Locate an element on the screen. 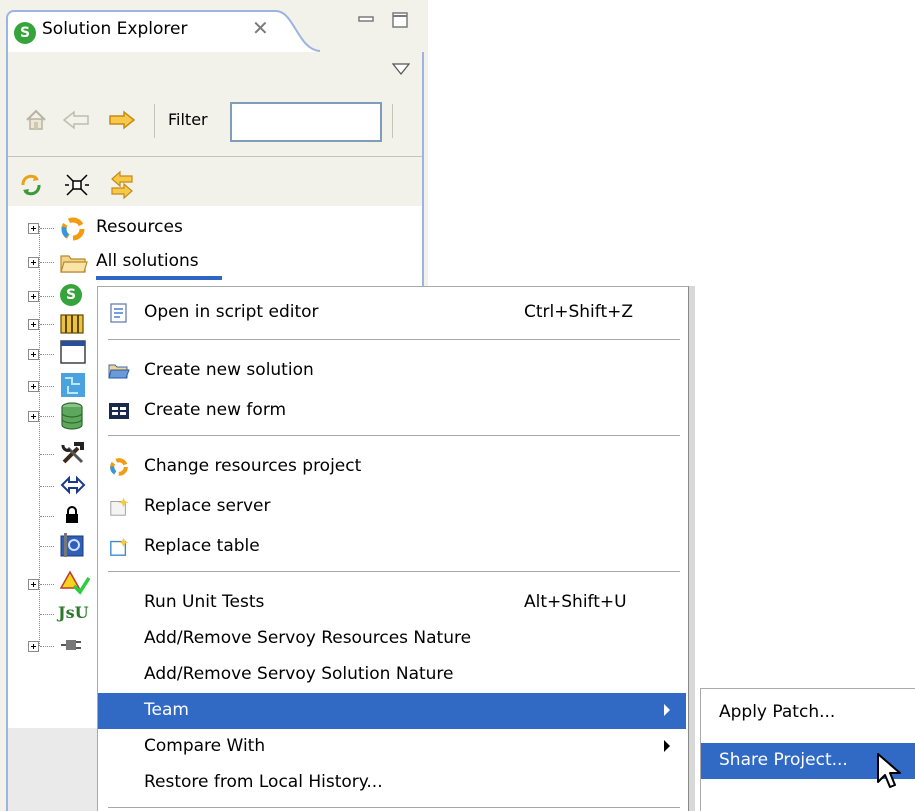 The image size is (915, 811). menu-item-label: Replace table is located at coordinates (202, 546).